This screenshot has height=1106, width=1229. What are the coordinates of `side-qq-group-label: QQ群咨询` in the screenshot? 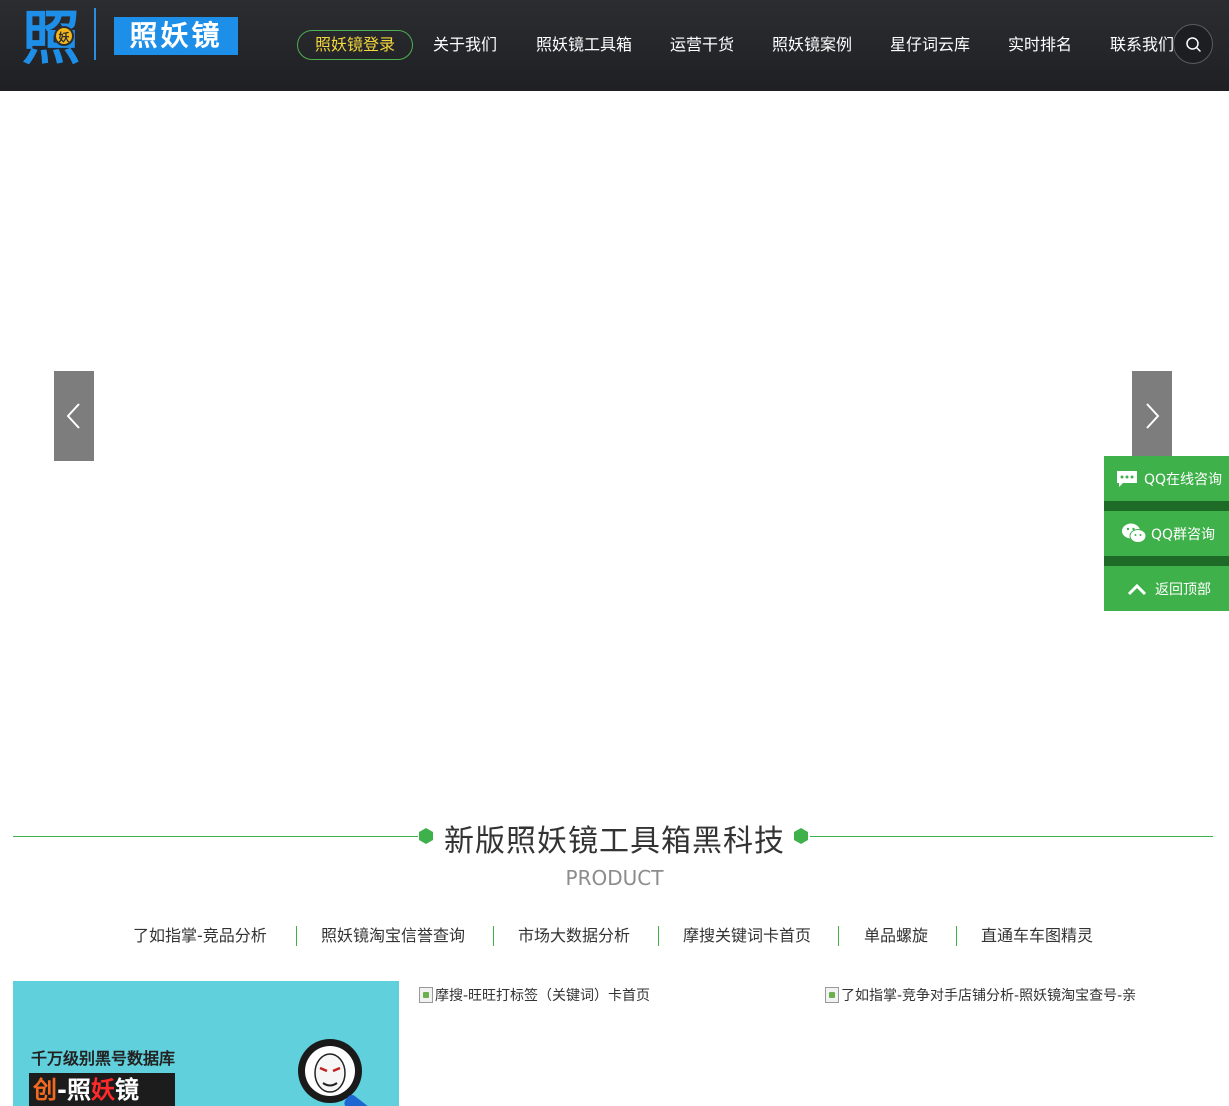 It's located at (1183, 534).